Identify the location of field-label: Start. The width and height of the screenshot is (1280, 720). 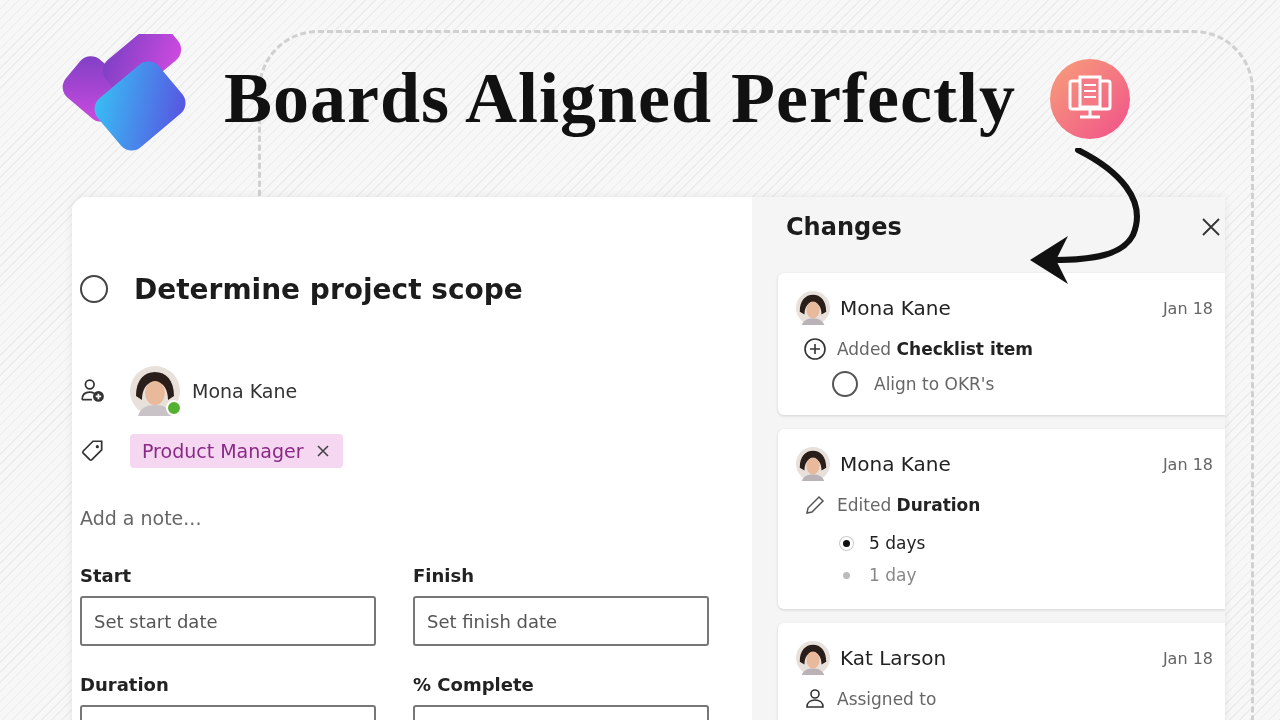
(106, 575).